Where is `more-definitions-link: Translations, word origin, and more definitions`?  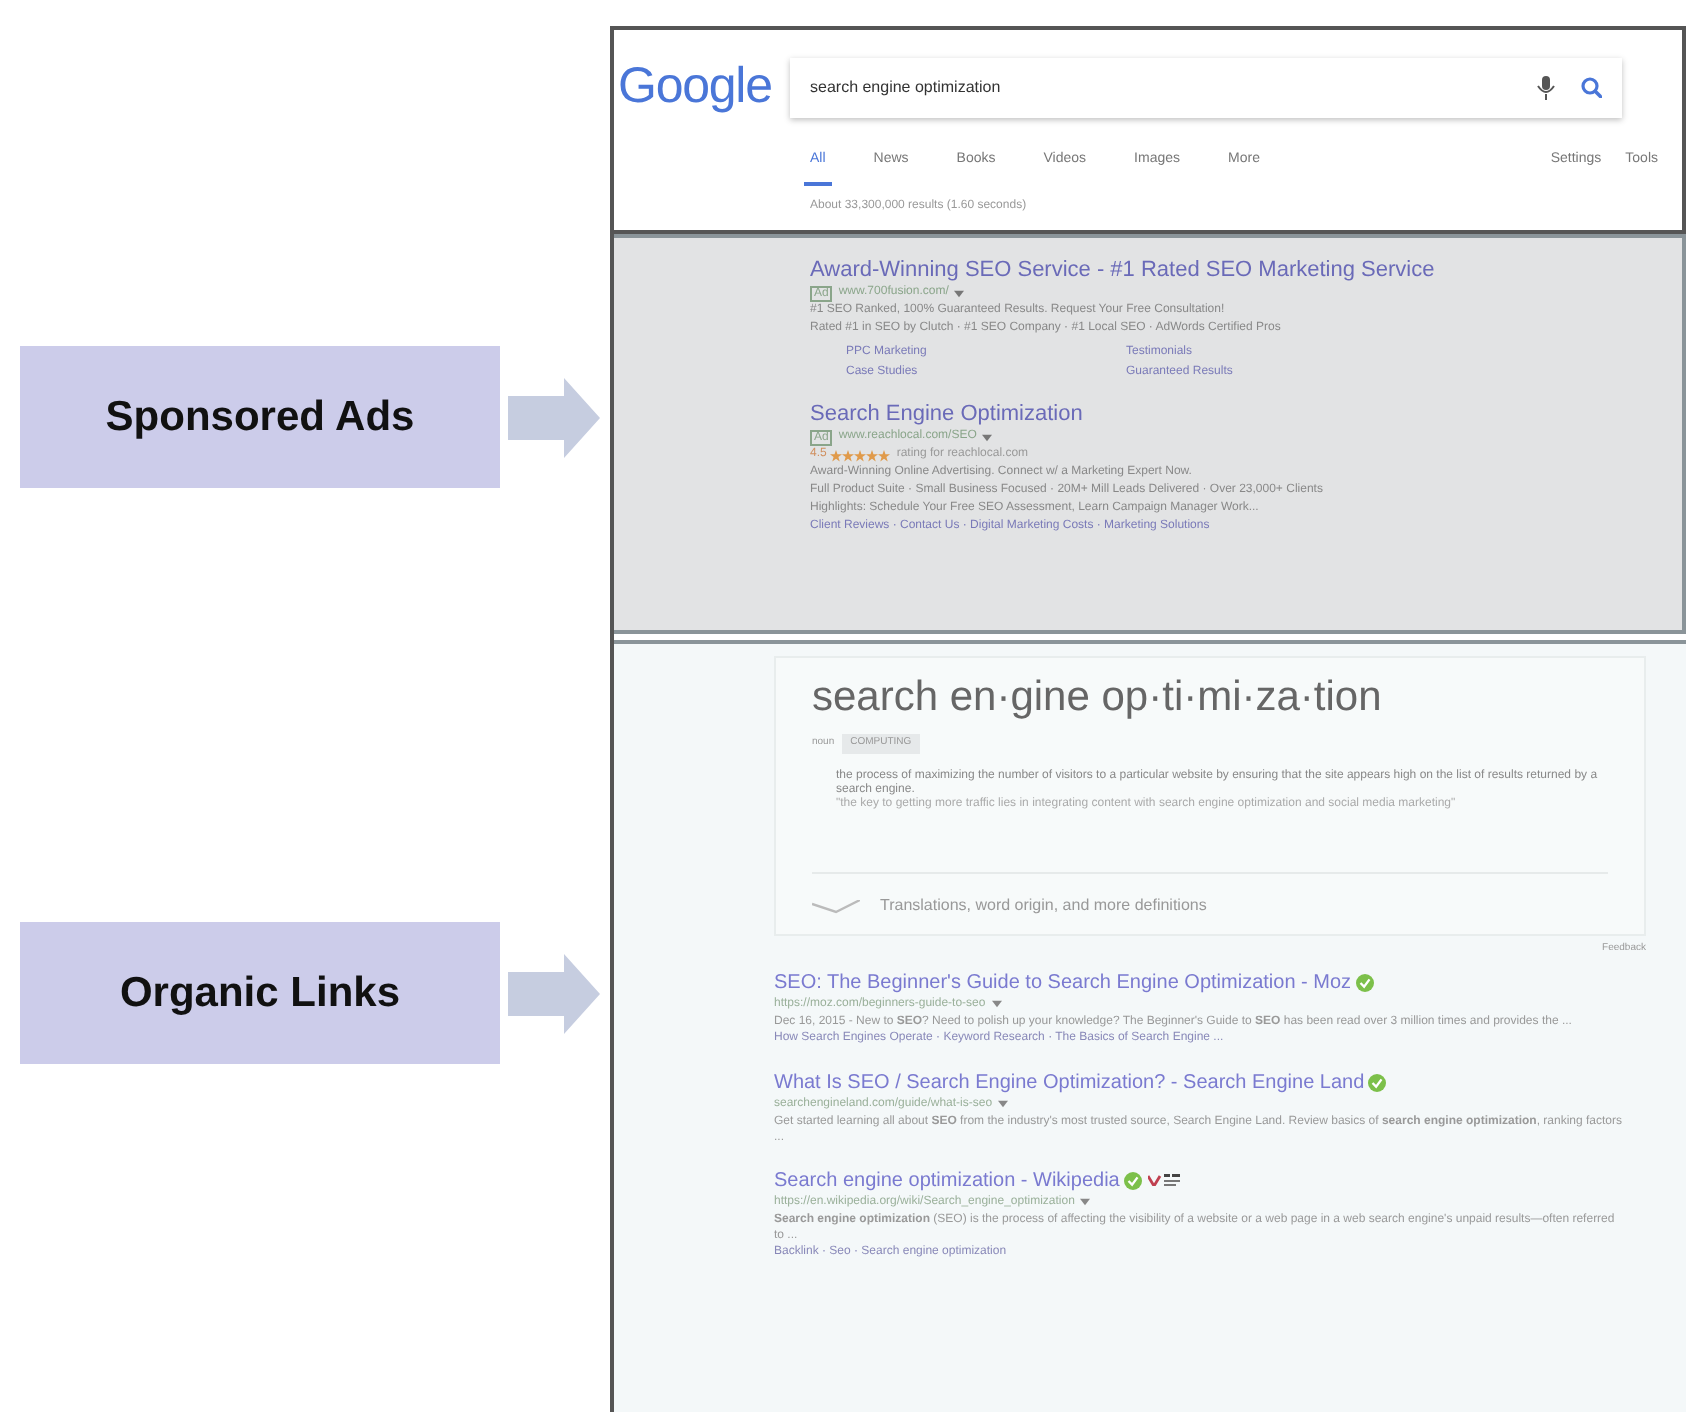 more-definitions-link: Translations, word origin, and more definitions is located at coordinates (1043, 906).